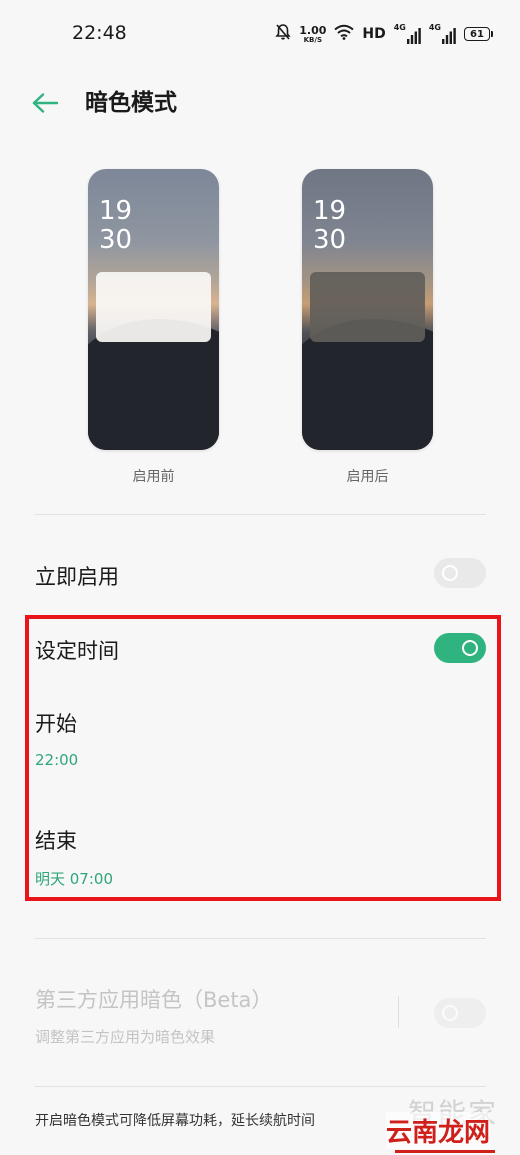 The image size is (520, 1155). Describe the element at coordinates (260, 857) in the screenshot. I see `end-time-row: 结束 明天 07:00` at that location.